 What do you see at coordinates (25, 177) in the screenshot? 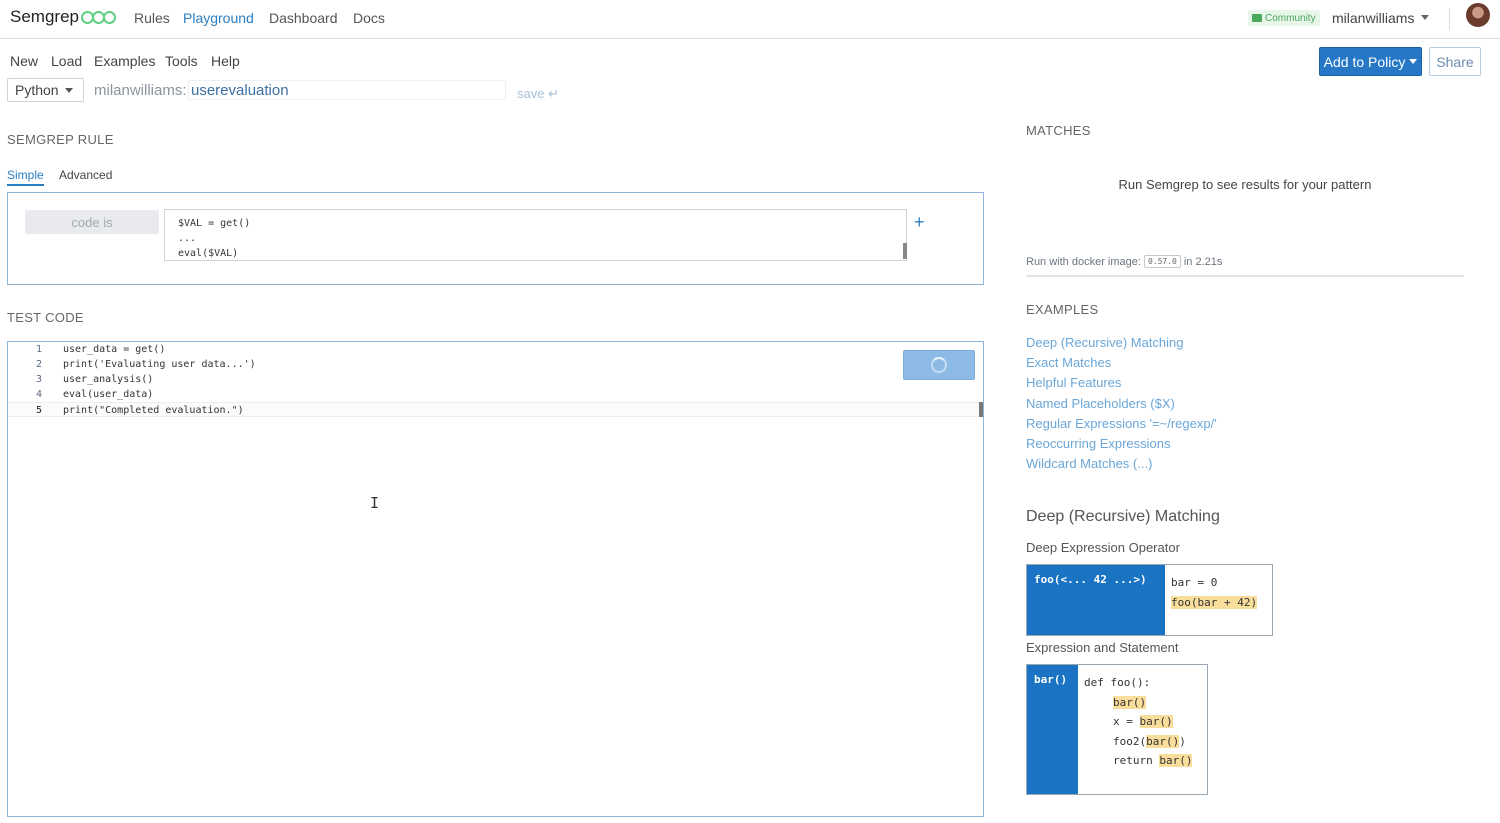
I see `tab-simple: Simple` at bounding box center [25, 177].